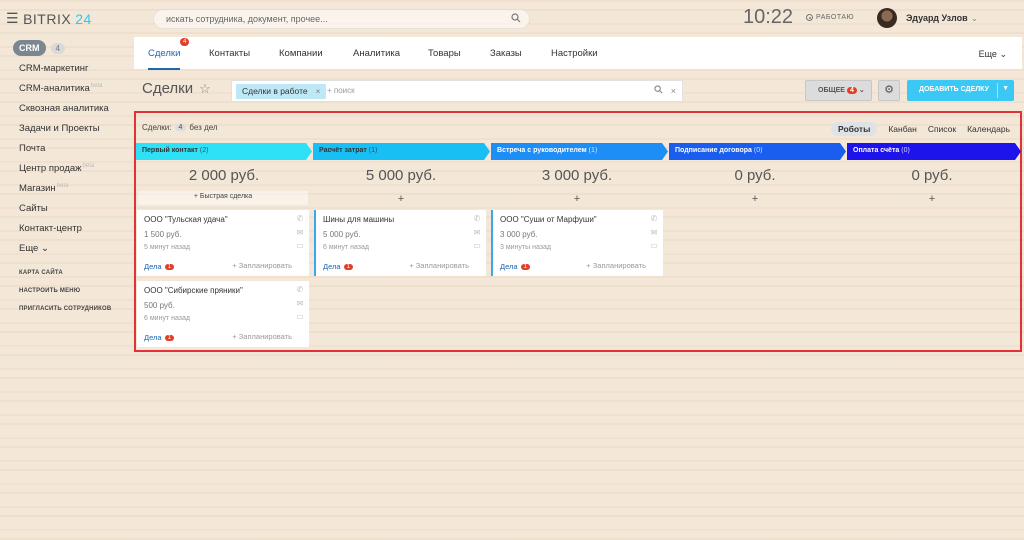 Image resolution: width=1024 pixels, height=540 pixels. I want to click on sidebar-item: CRM-маркетинг, so click(64, 73).